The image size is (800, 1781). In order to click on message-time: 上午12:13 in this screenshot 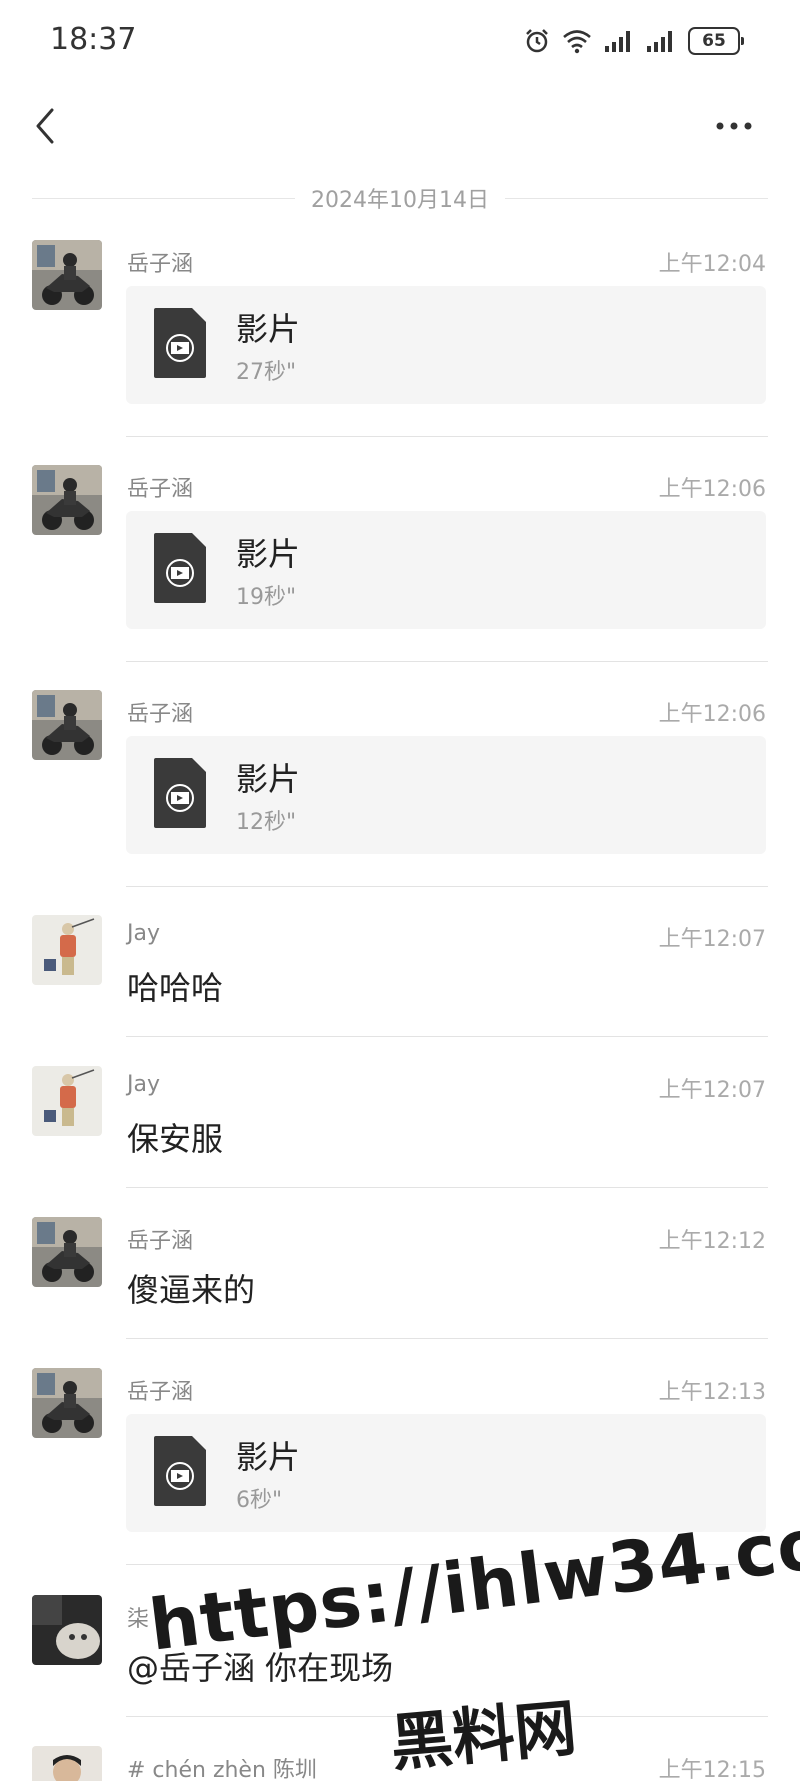, I will do `click(712, 1392)`.